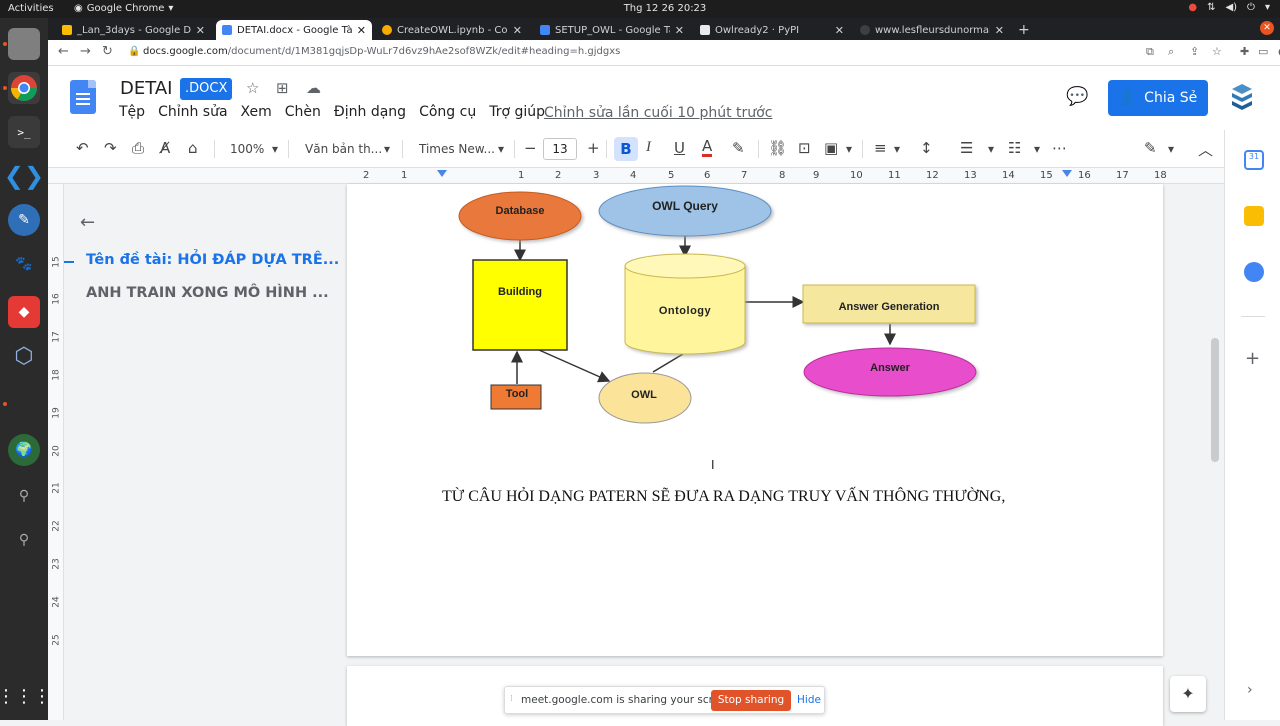 Image resolution: width=1280 pixels, height=726 pixels. What do you see at coordinates (134, 51) in the screenshot?
I see `lock-icon: 🔒` at bounding box center [134, 51].